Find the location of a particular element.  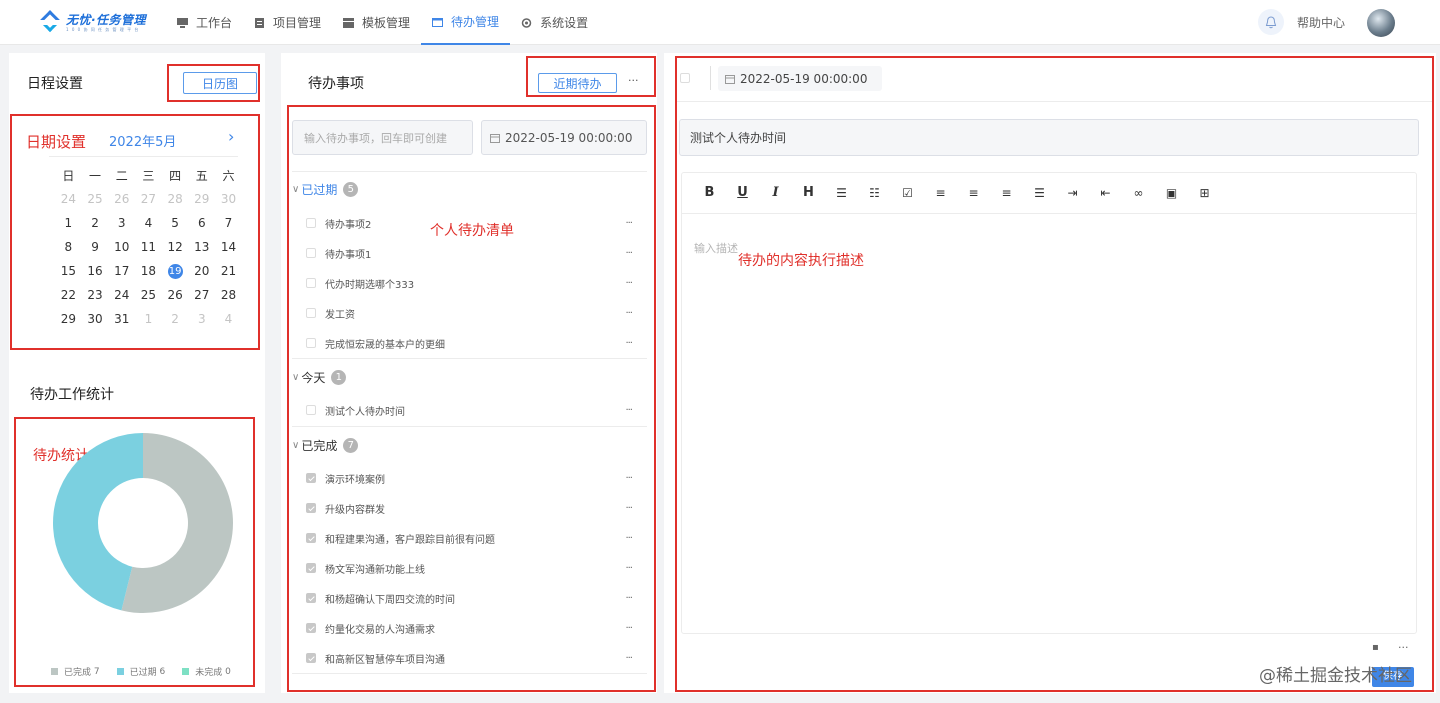

calendar-day: 8 is located at coordinates (68, 247).